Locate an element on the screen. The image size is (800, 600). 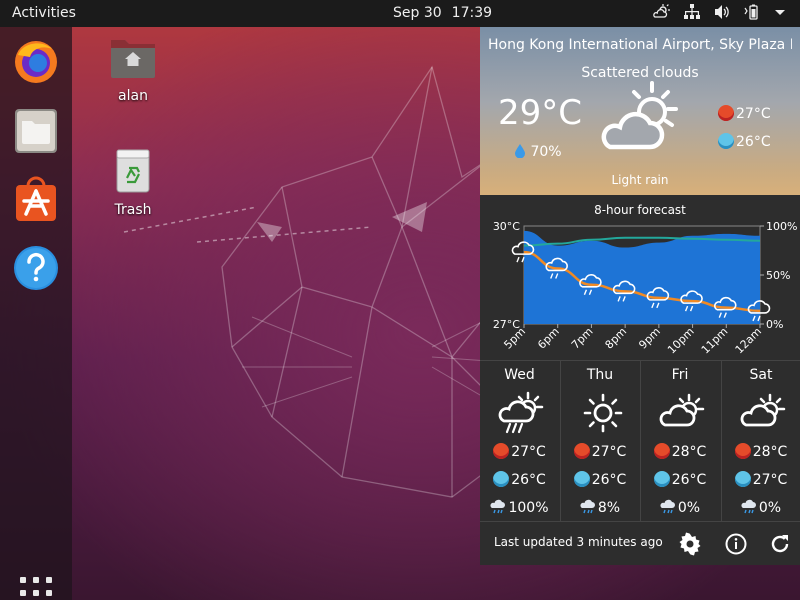
system-tray is located at coordinates (719, 12).